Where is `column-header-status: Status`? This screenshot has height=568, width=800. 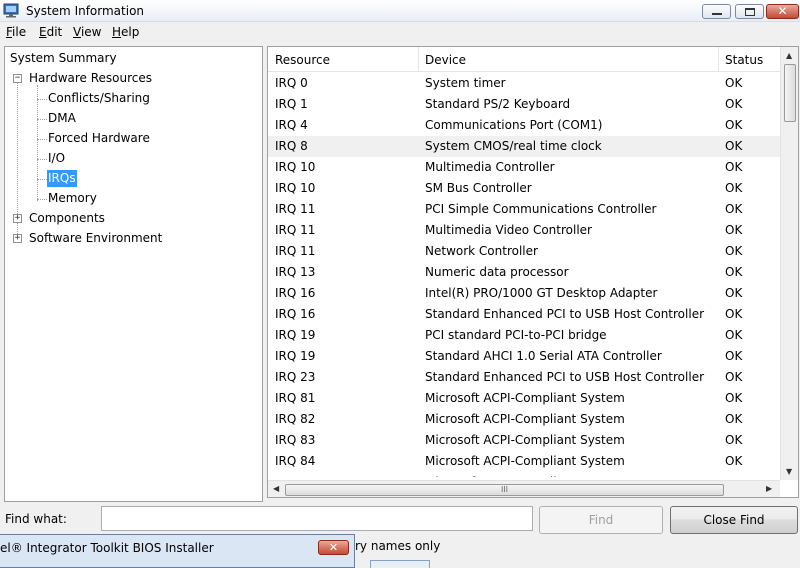
column-header-status: Status is located at coordinates (744, 60).